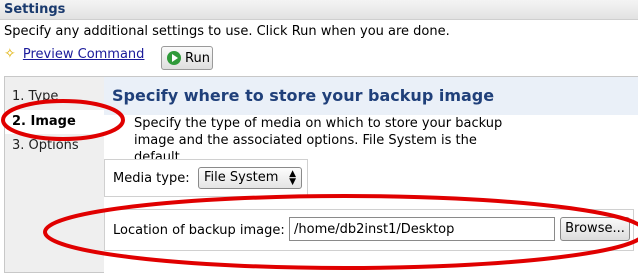 The image size is (638, 274). I want to click on location-label: Location of backup image:, so click(199, 230).